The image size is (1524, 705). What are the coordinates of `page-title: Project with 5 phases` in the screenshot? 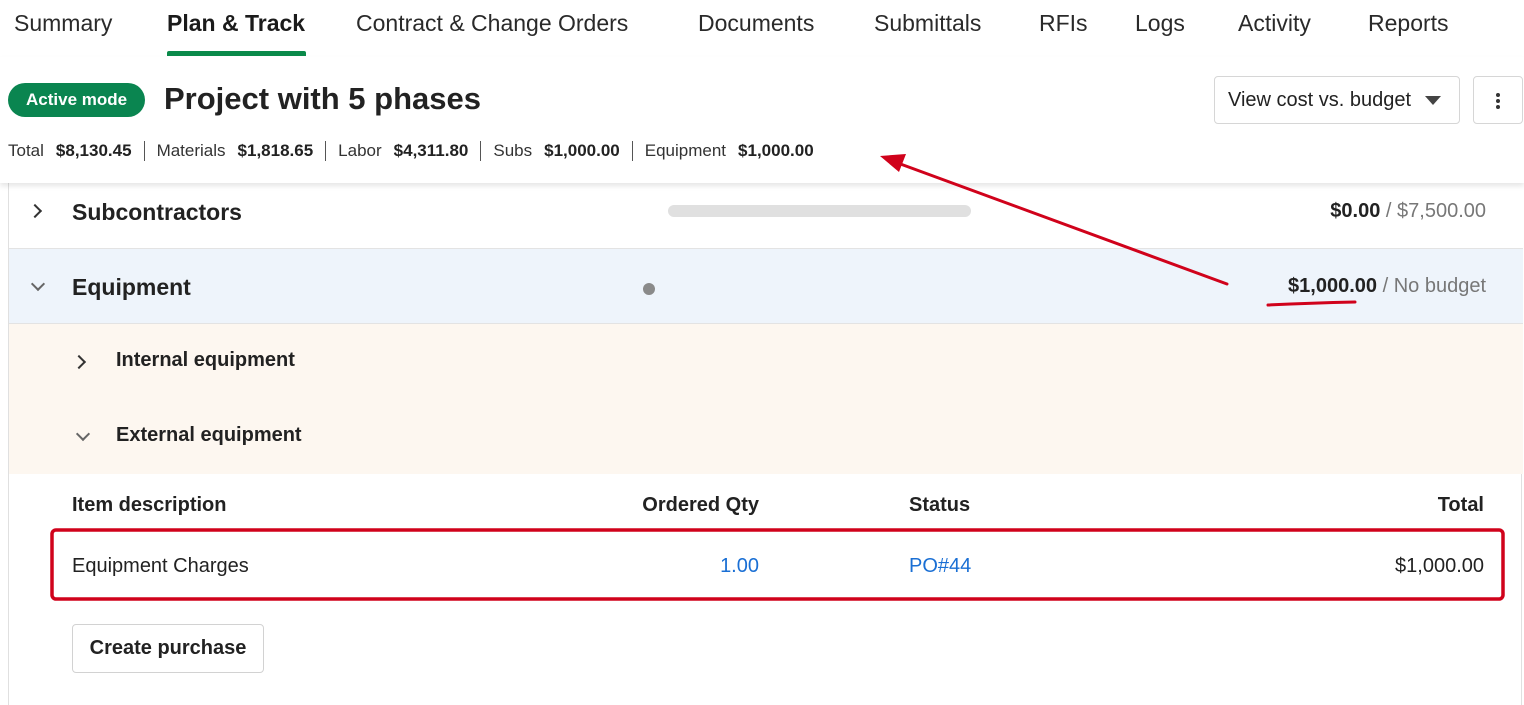 It's located at (322, 98).